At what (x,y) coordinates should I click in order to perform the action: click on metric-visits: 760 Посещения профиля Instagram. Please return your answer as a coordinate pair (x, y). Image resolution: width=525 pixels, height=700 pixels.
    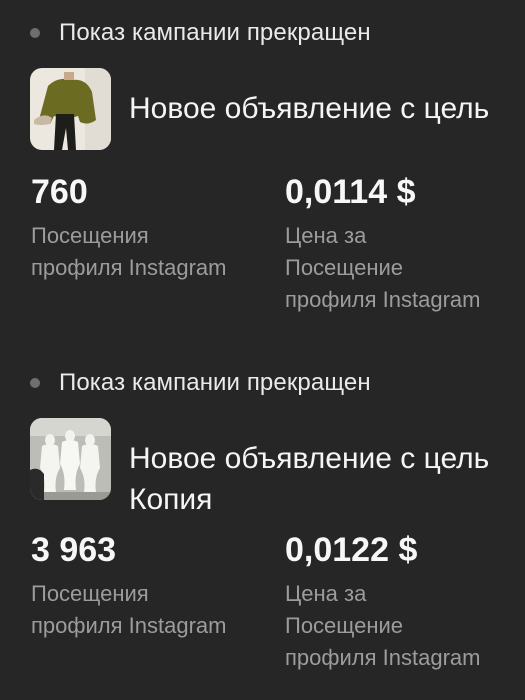
    Looking at the image, I should click on (128, 228).